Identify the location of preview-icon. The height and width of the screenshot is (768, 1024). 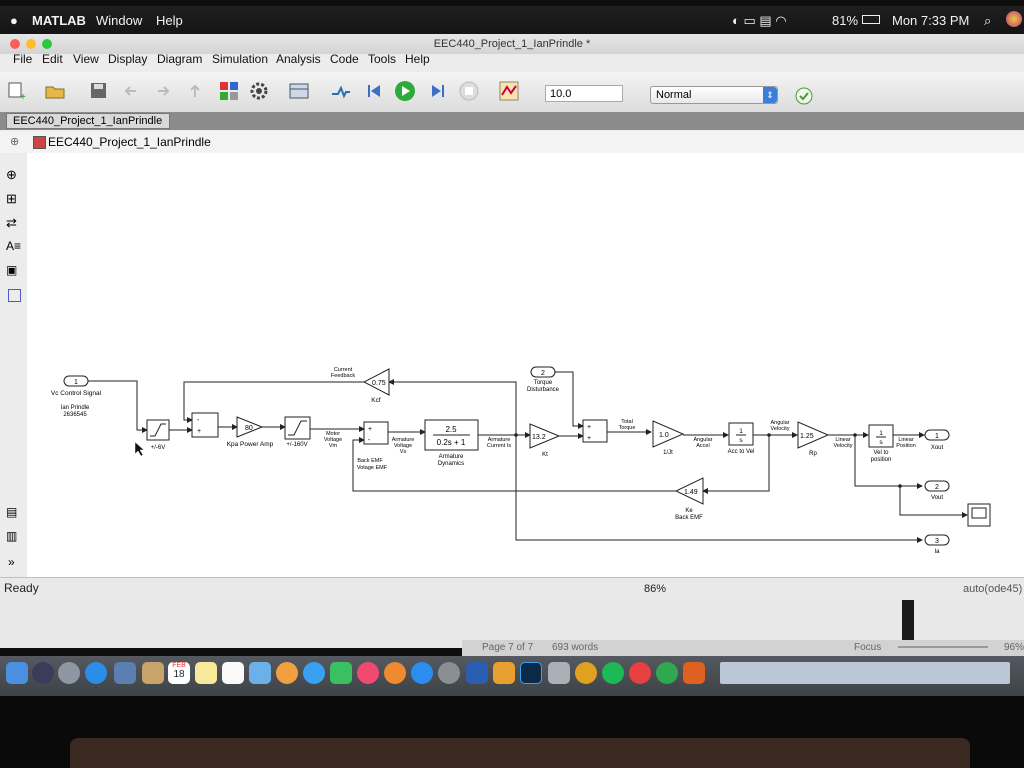
(559, 673).